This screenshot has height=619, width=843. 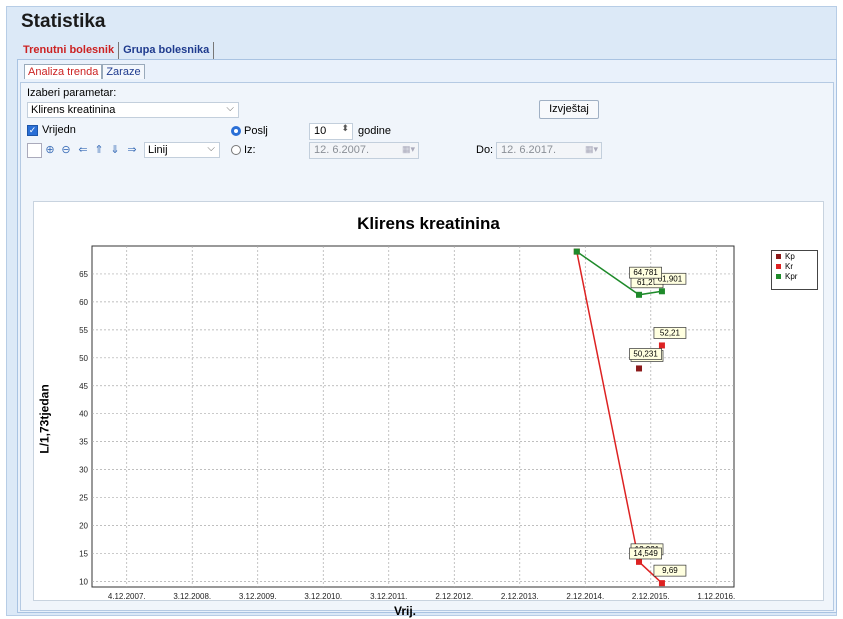 I want to click on x-axis-label: Vrij., so click(x=405, y=611).